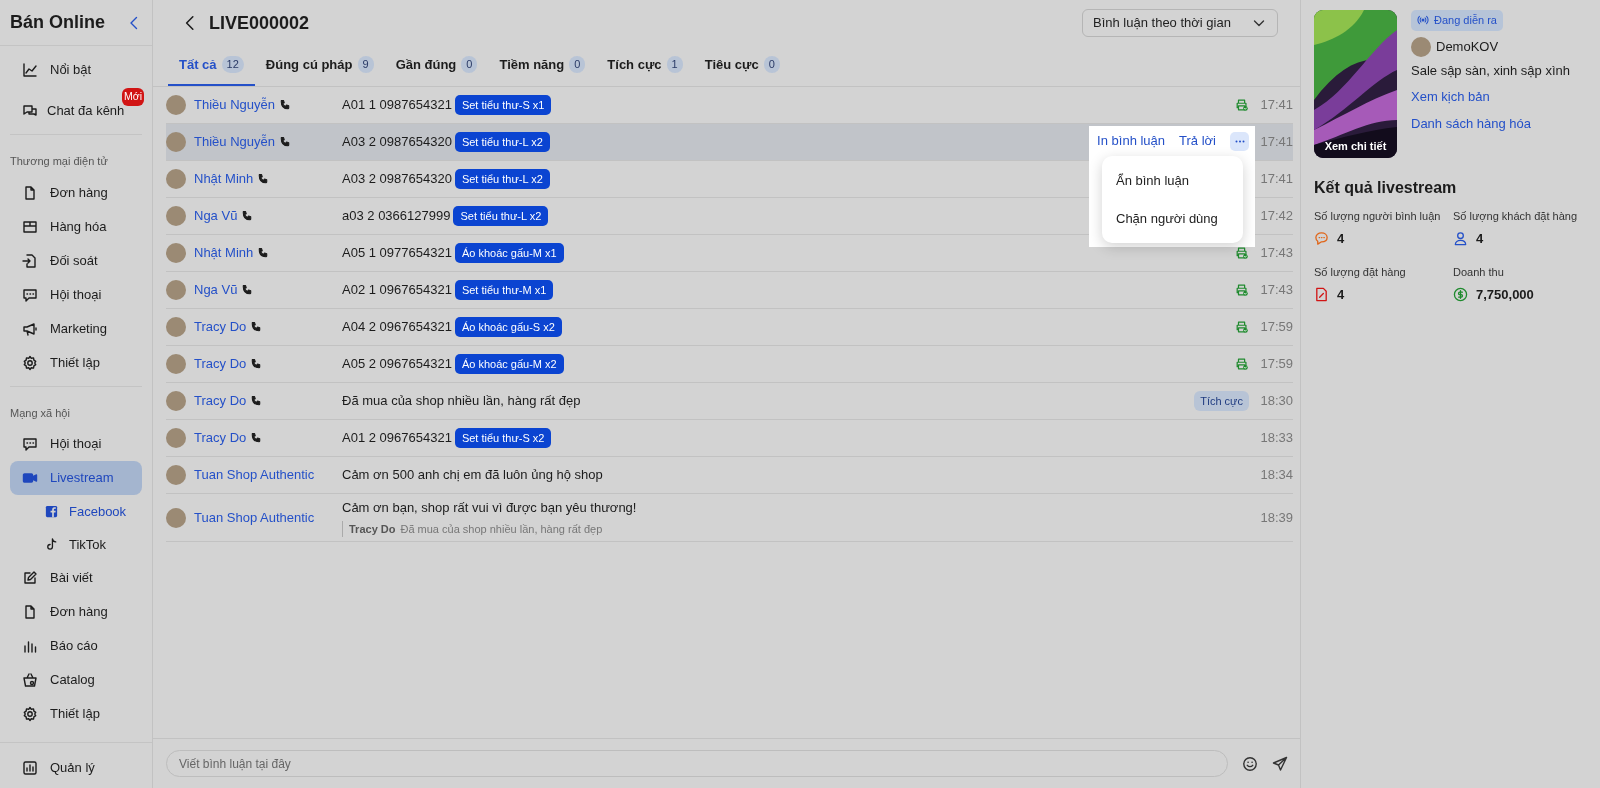 This screenshot has width=1600, height=788. I want to click on sort-dropdown: Bình luận theo thời gian, so click(1180, 23).